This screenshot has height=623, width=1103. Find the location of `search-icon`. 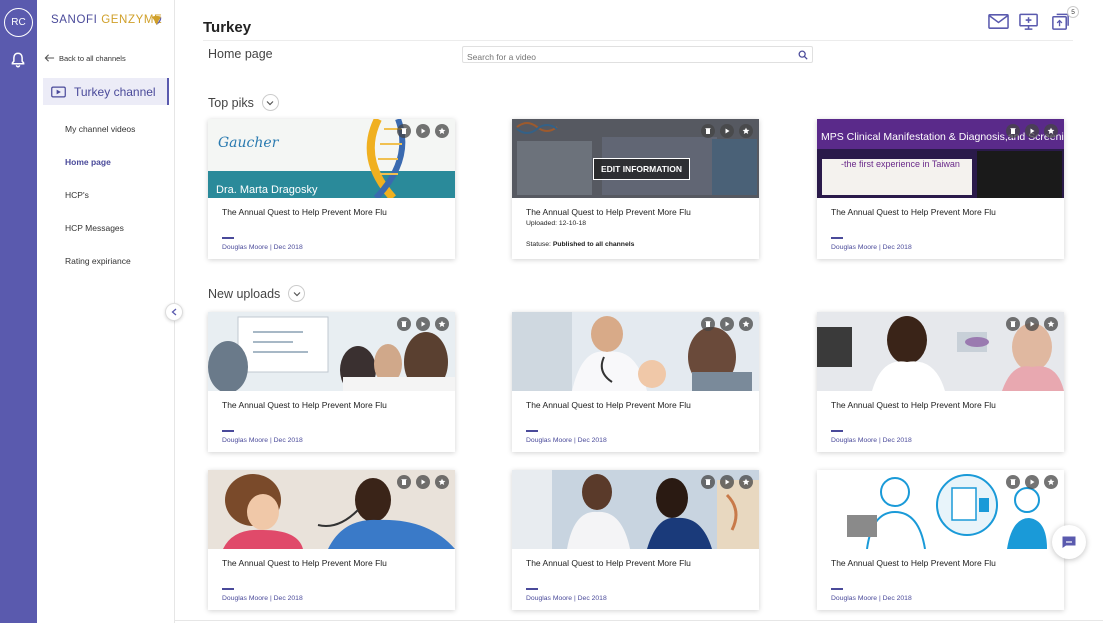

search-icon is located at coordinates (803, 55).